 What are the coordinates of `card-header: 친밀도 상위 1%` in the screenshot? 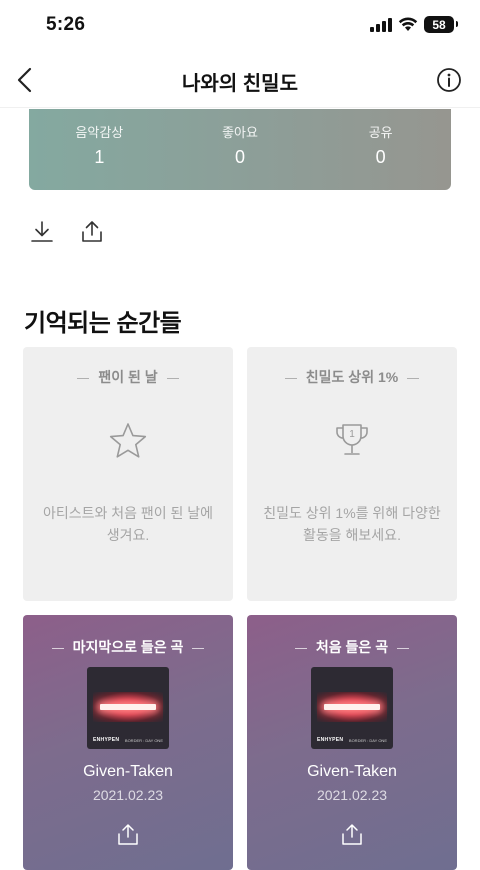 It's located at (352, 377).